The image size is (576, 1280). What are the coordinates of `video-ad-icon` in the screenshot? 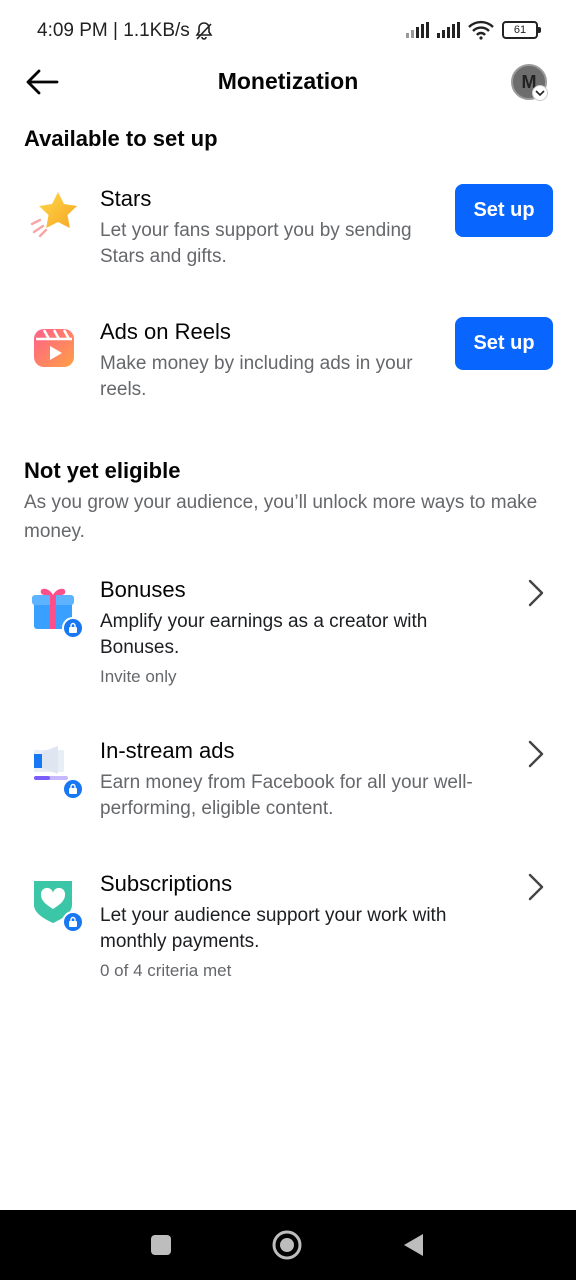 It's located at (56, 771).